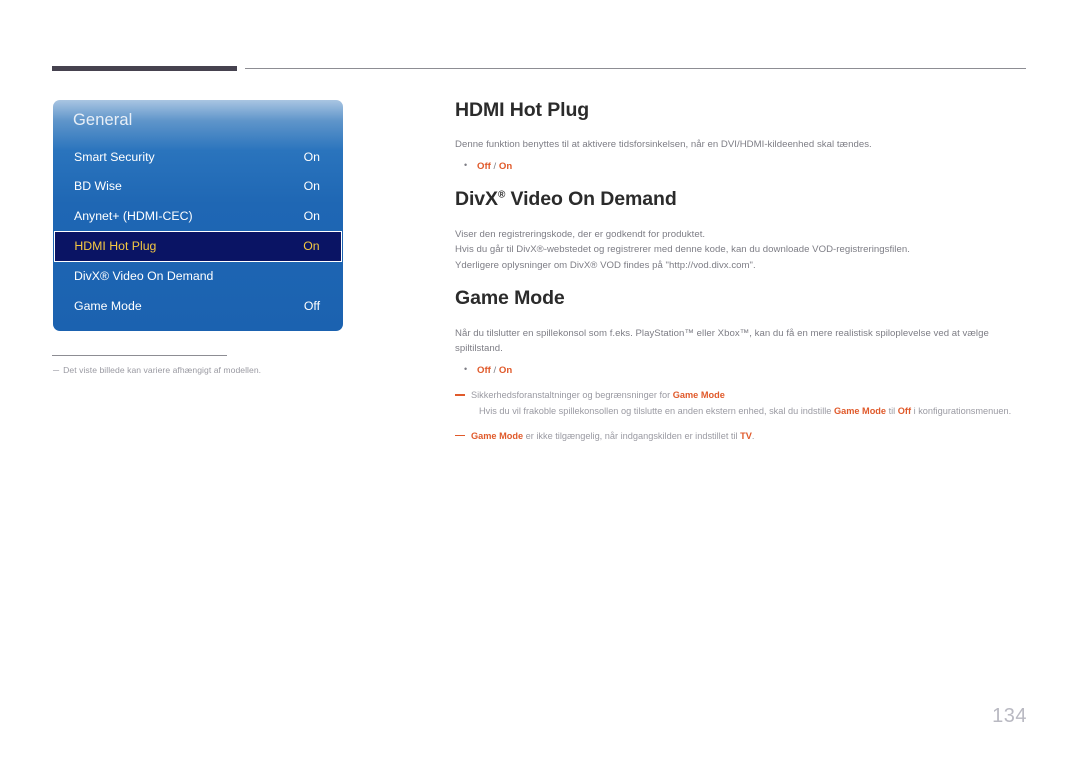 Image resolution: width=1080 pixels, height=763 pixels. Describe the element at coordinates (144, 276) in the screenshot. I see `osd-item-label: DivX® Video On Demand` at that location.